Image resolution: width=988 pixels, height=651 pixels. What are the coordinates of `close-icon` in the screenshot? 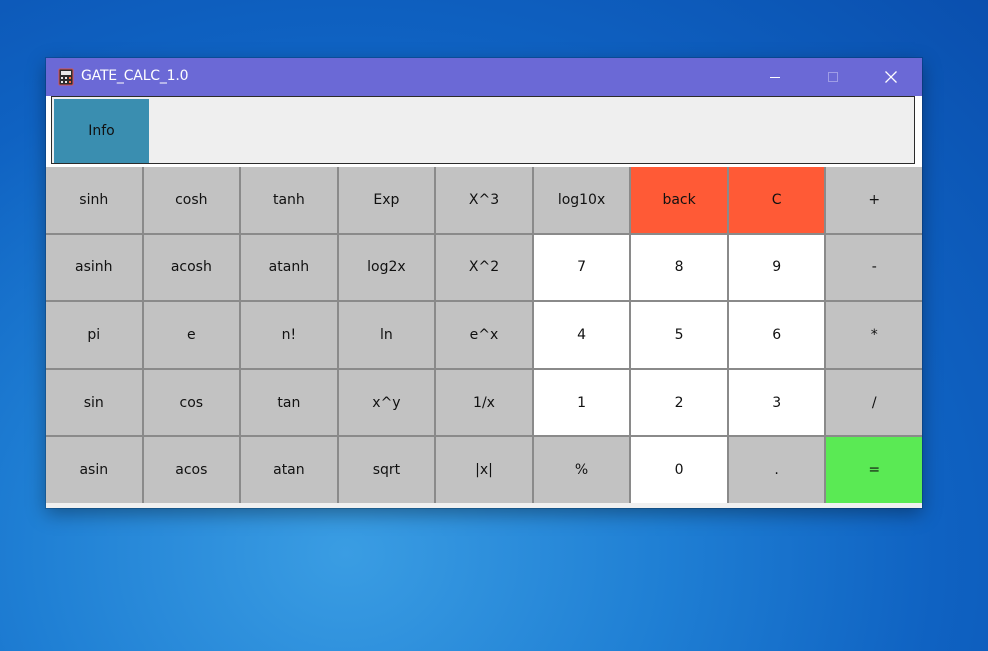 It's located at (891, 77).